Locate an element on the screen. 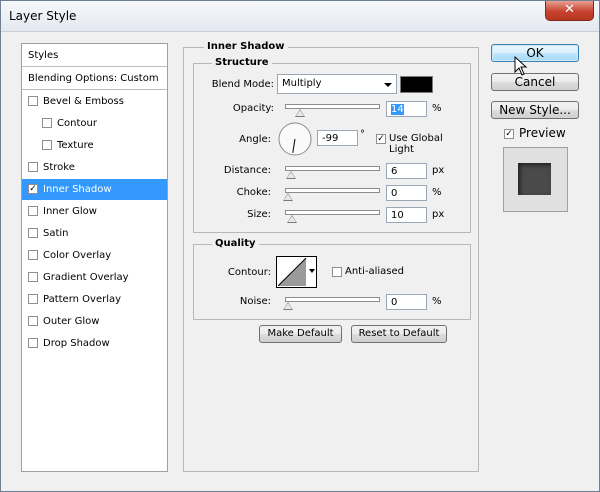  opacity-unit: % is located at coordinates (437, 108).